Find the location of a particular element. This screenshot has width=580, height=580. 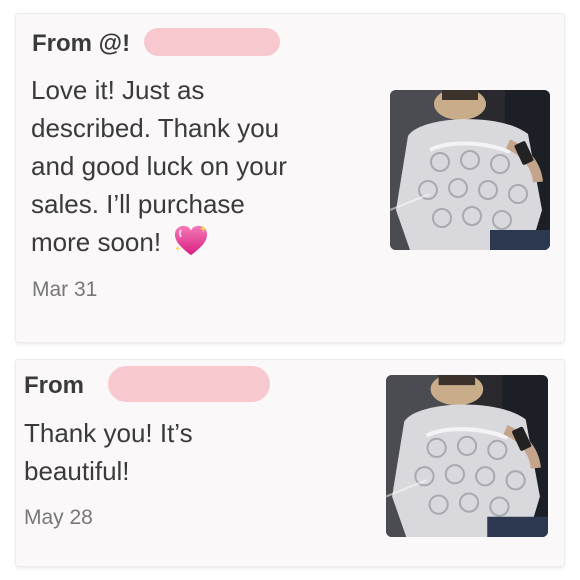

message-line: Love it! Just as is located at coordinates (118, 90).